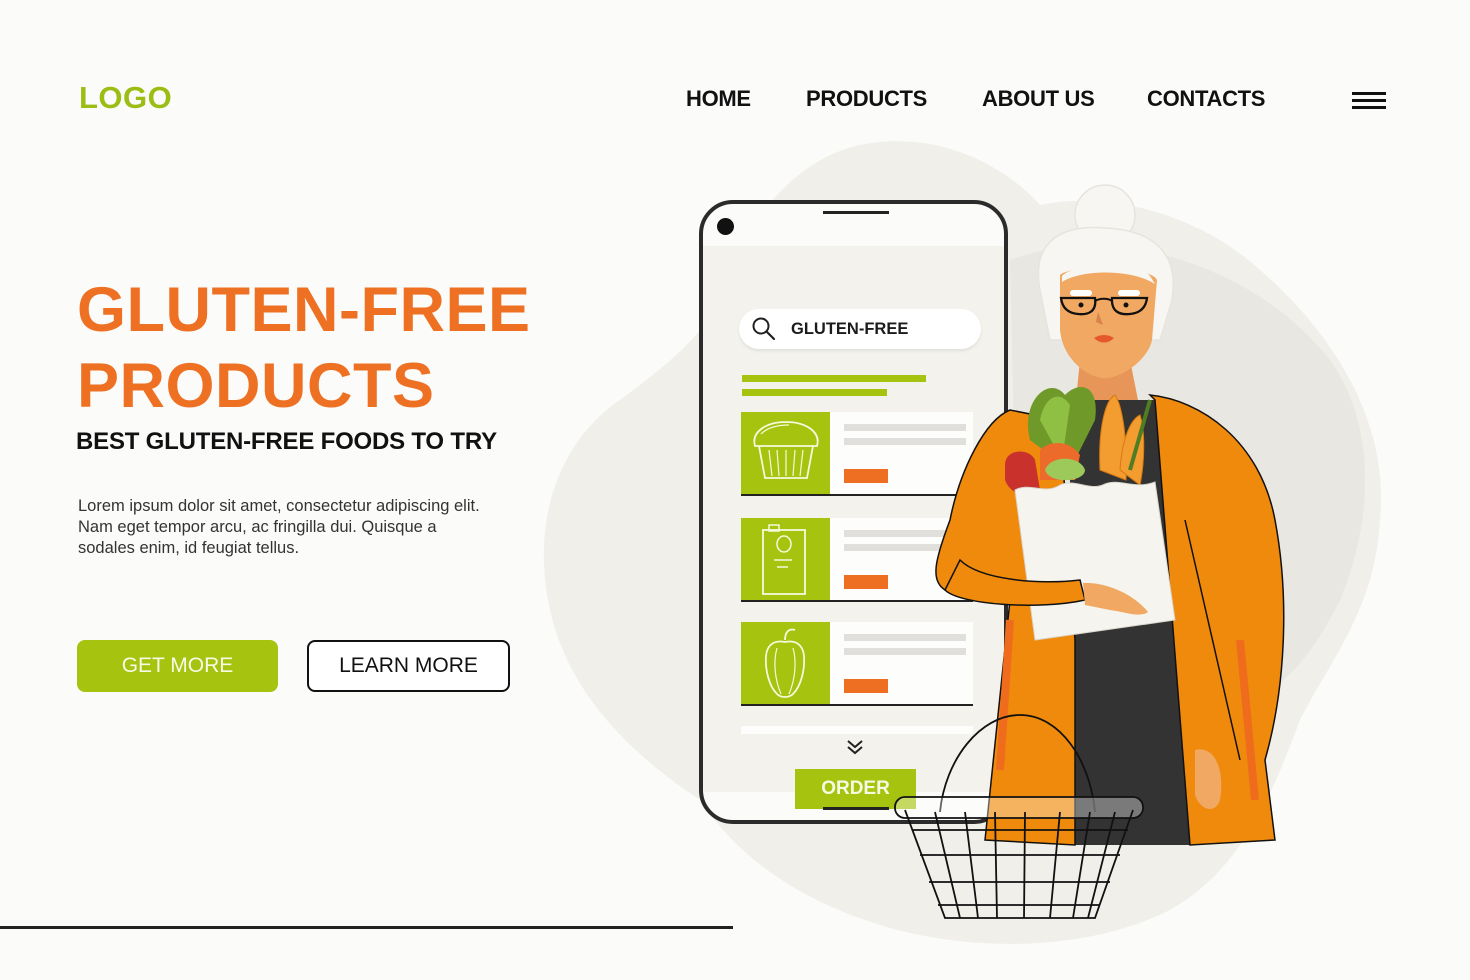 Image resolution: width=1470 pixels, height=980 pixels. What do you see at coordinates (1022, 473) in the screenshot?
I see `red-pepper` at bounding box center [1022, 473].